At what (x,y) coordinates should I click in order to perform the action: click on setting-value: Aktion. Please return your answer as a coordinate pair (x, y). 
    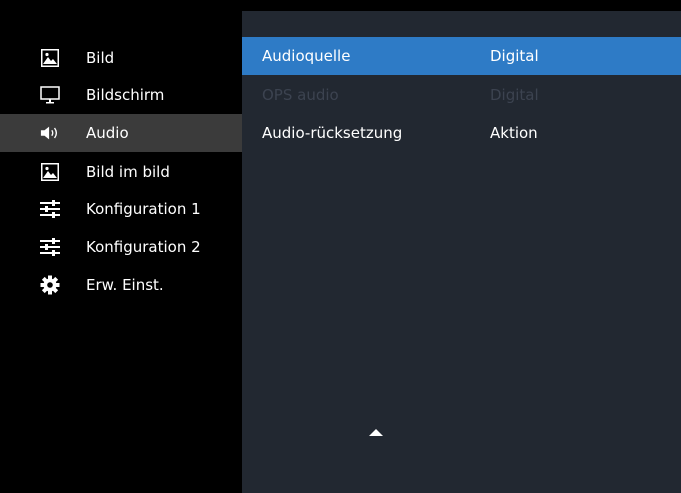
    Looking at the image, I should click on (514, 133).